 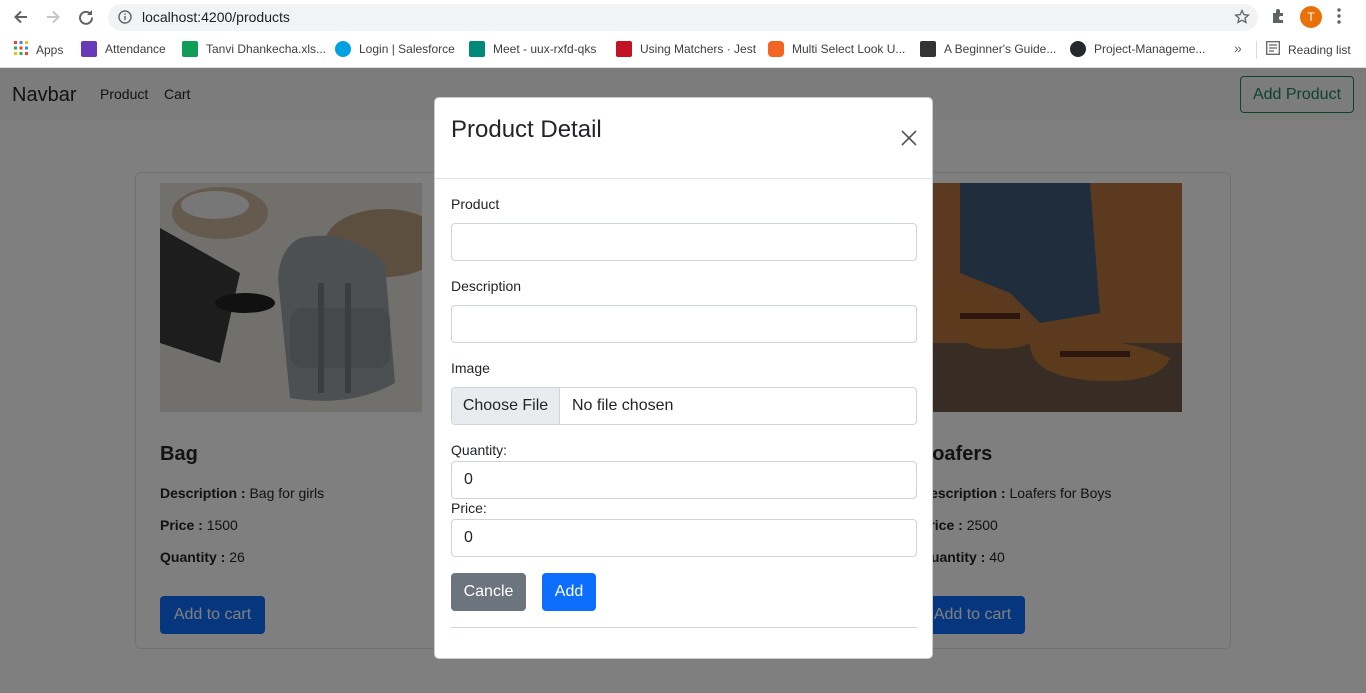 What do you see at coordinates (86, 17) in the screenshot?
I see `reload-icon` at bounding box center [86, 17].